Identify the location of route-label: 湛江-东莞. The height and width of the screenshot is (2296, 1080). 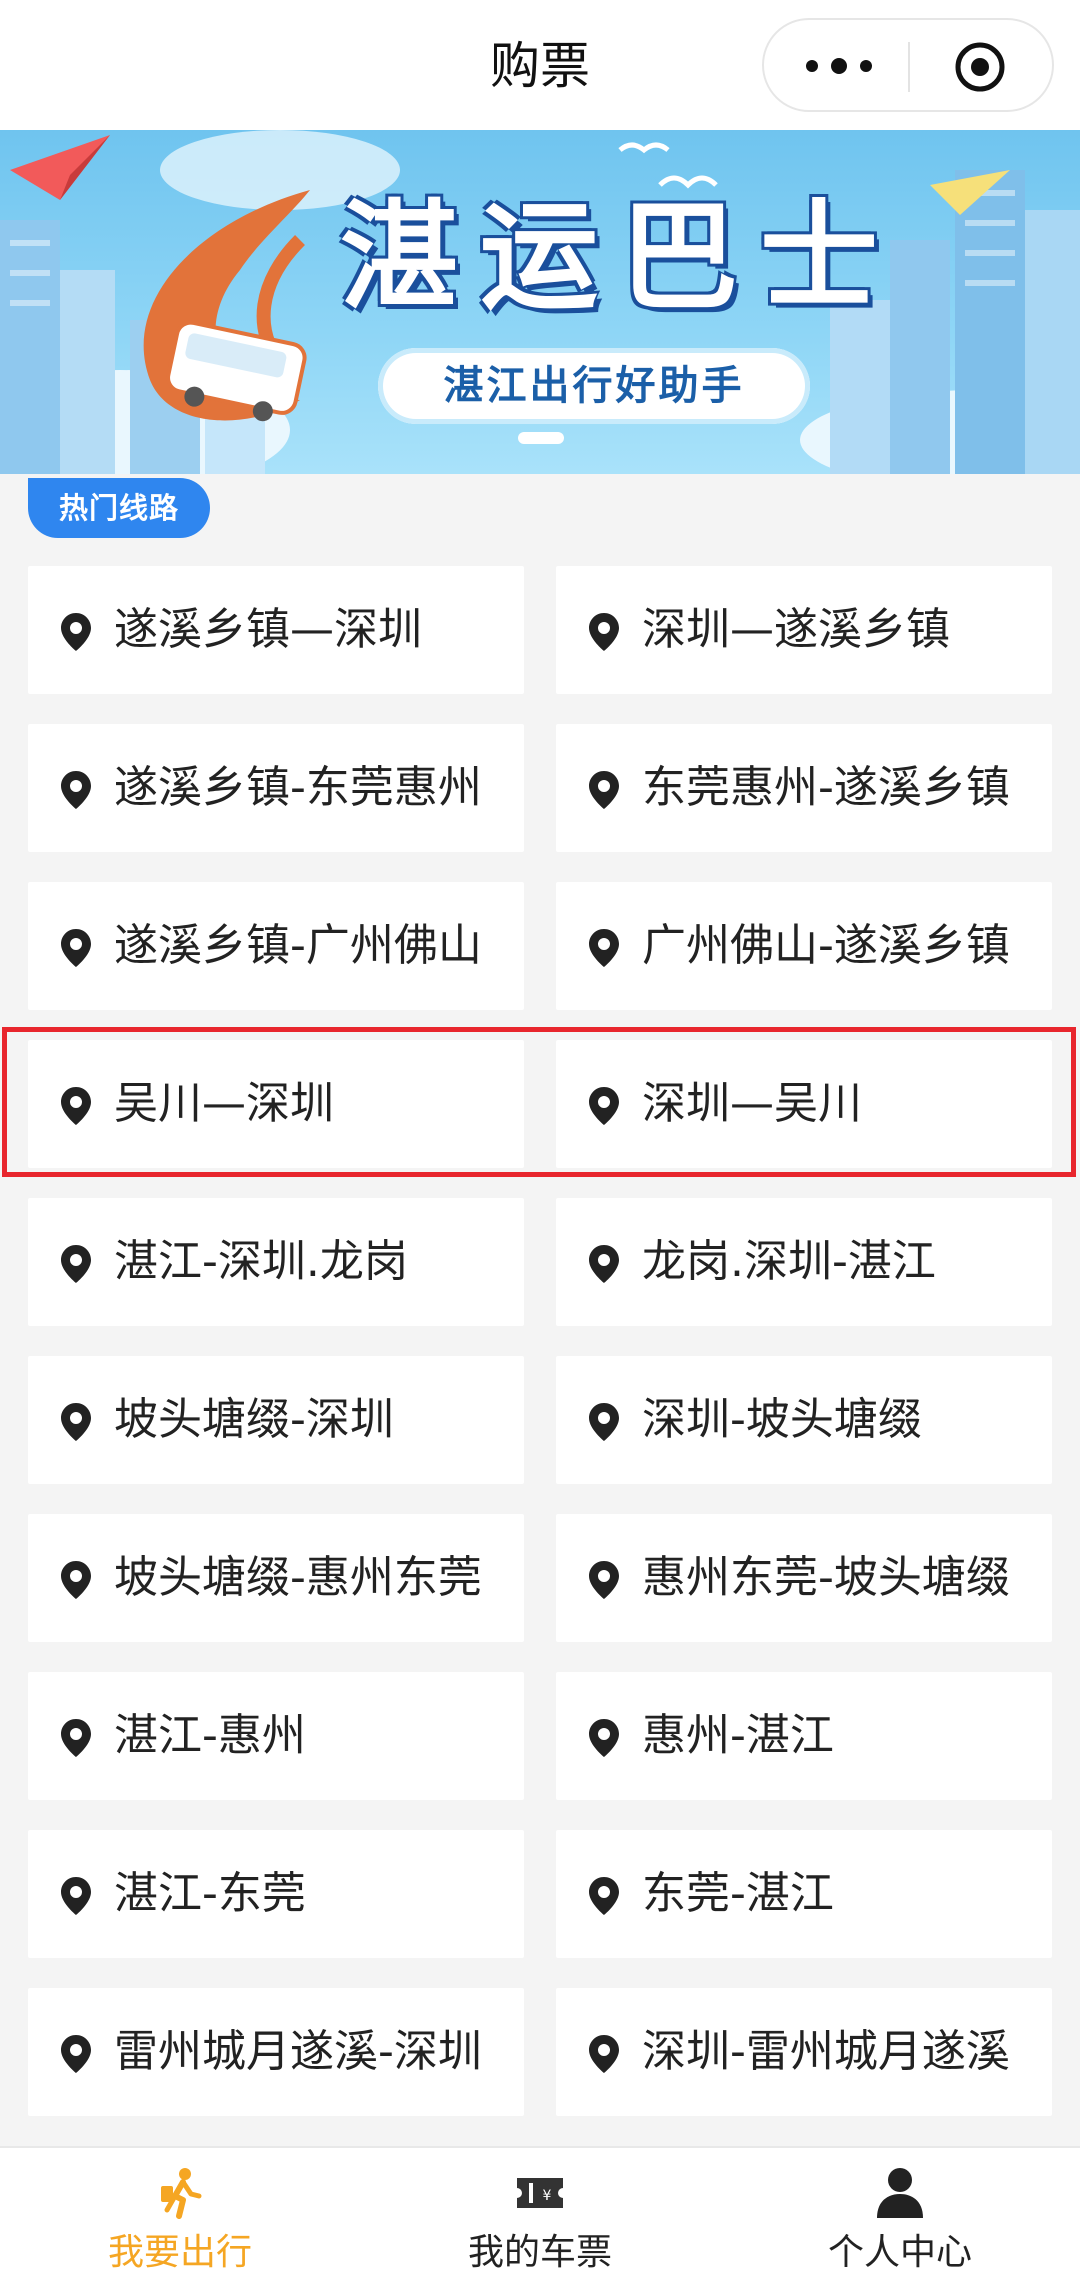
(210, 1893).